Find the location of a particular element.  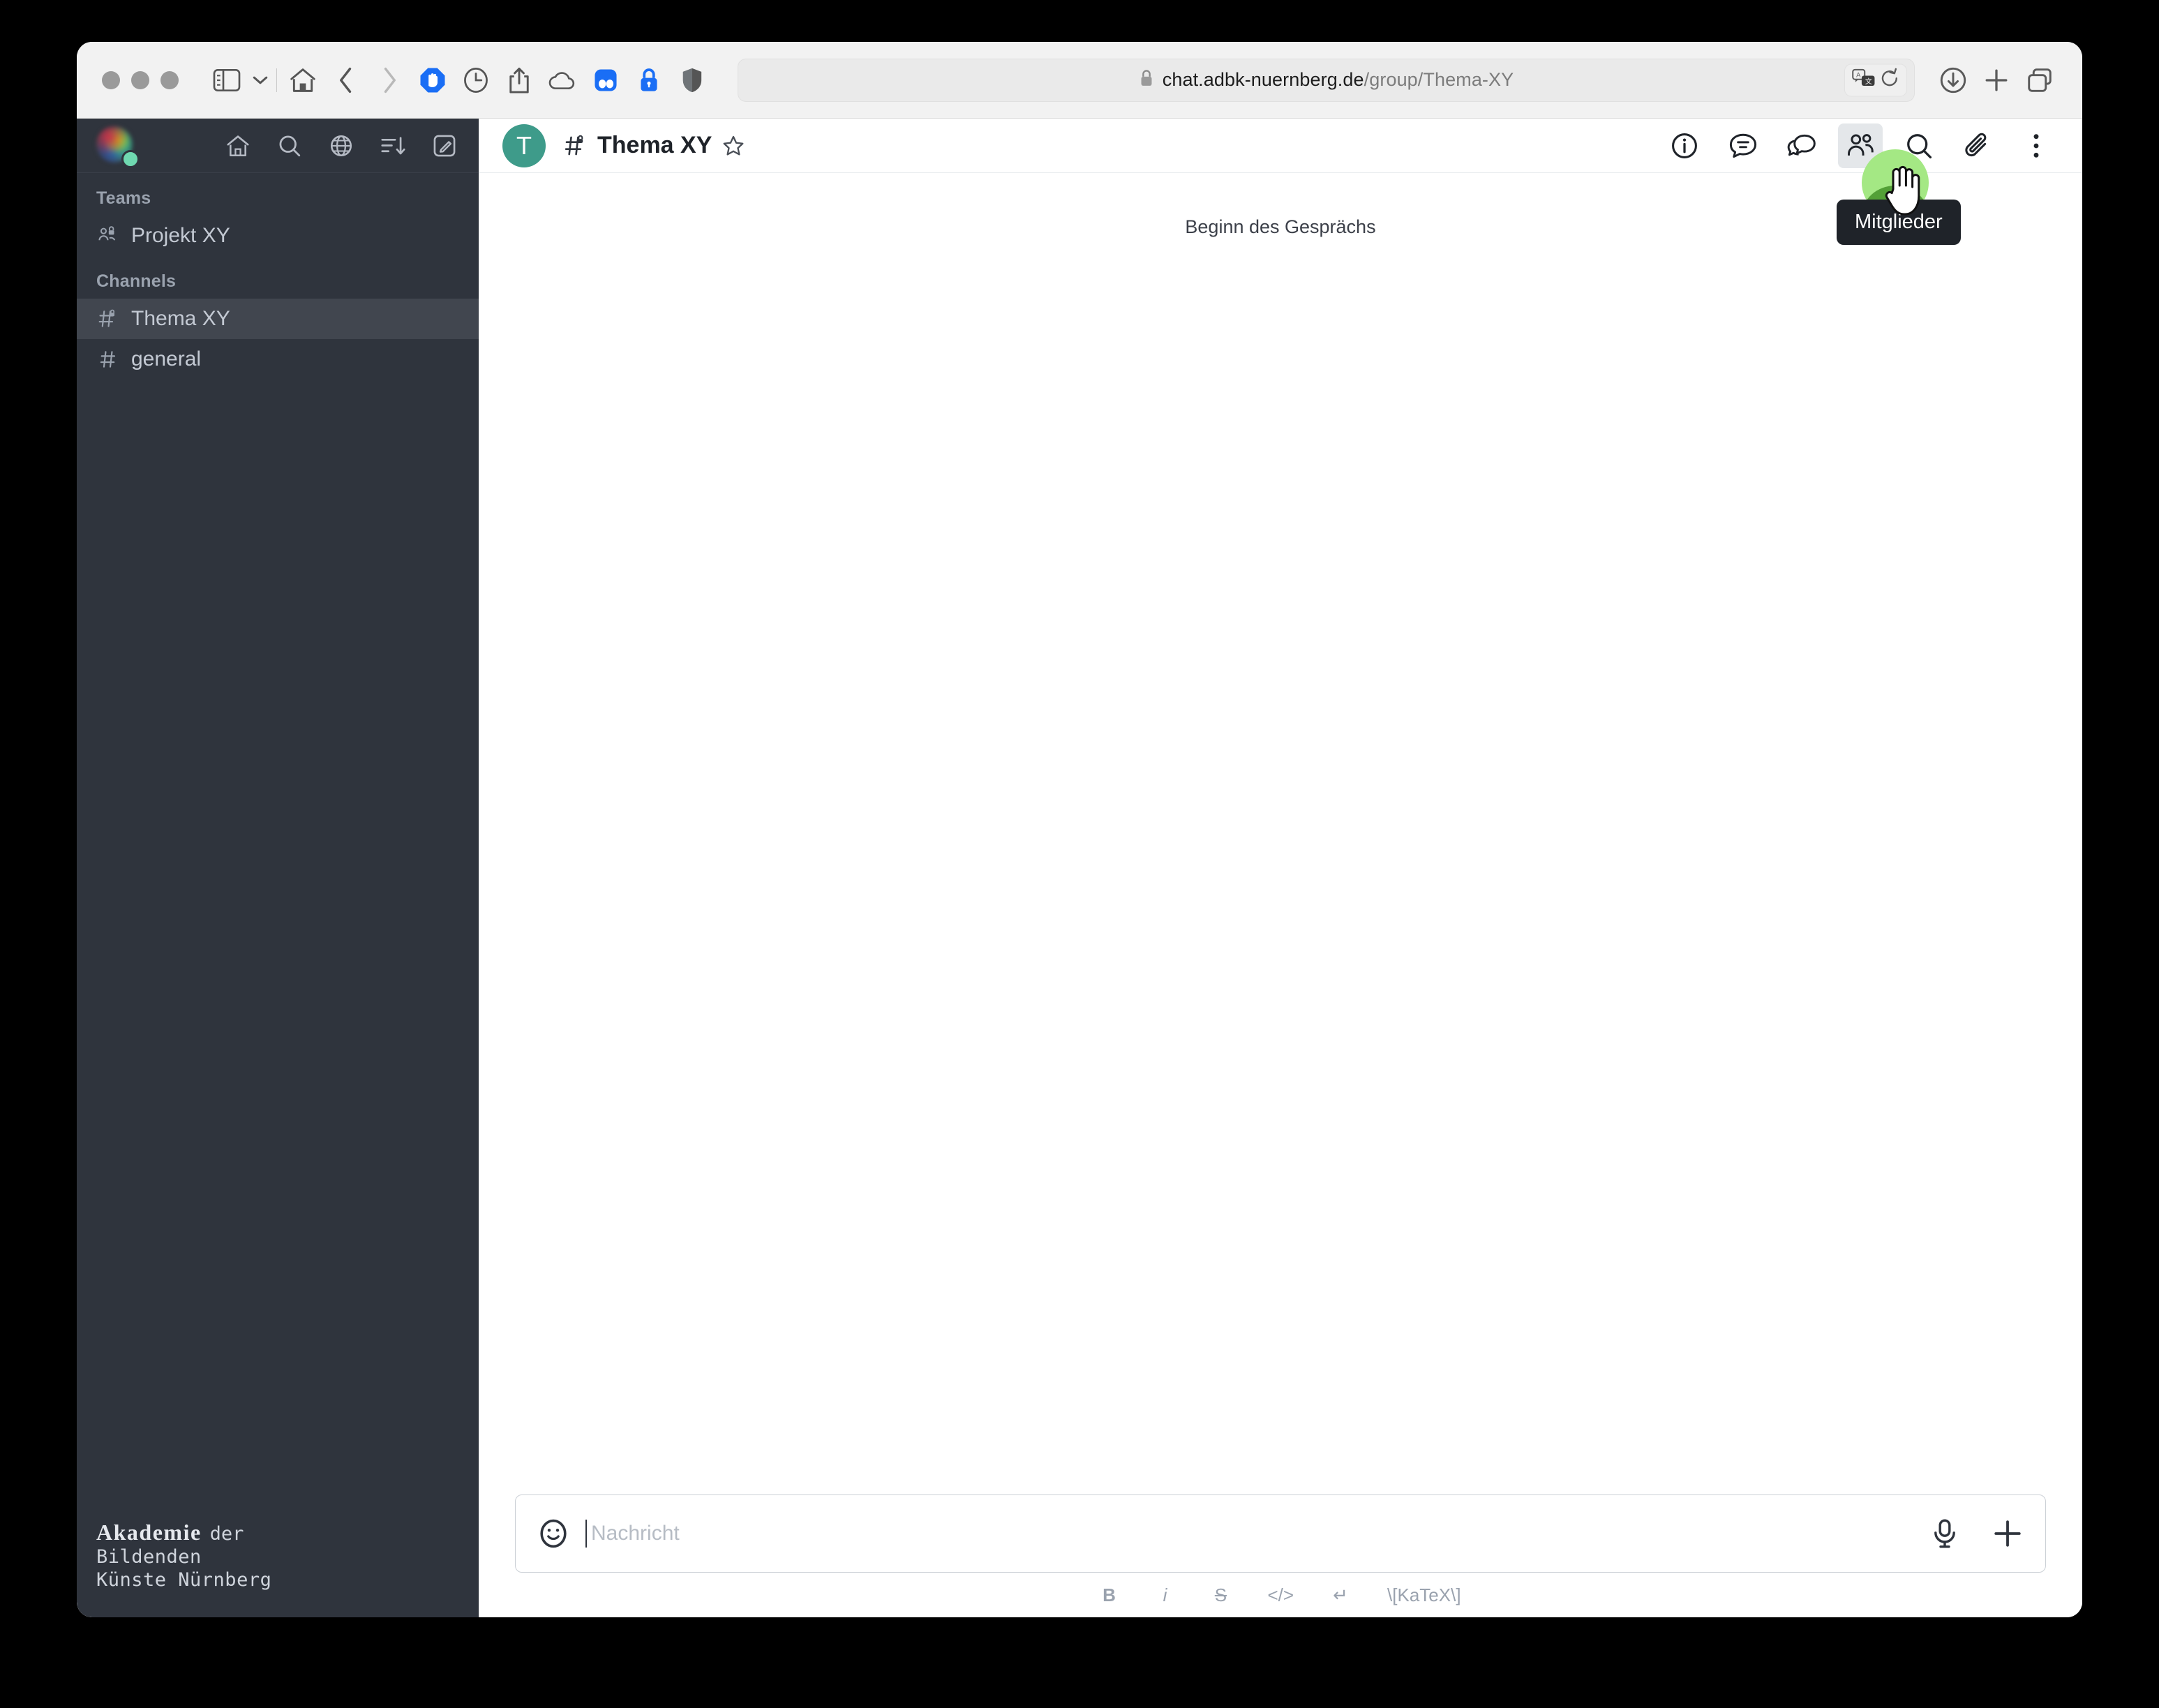

mouse-cursor-pointer is located at coordinates (1905, 194).